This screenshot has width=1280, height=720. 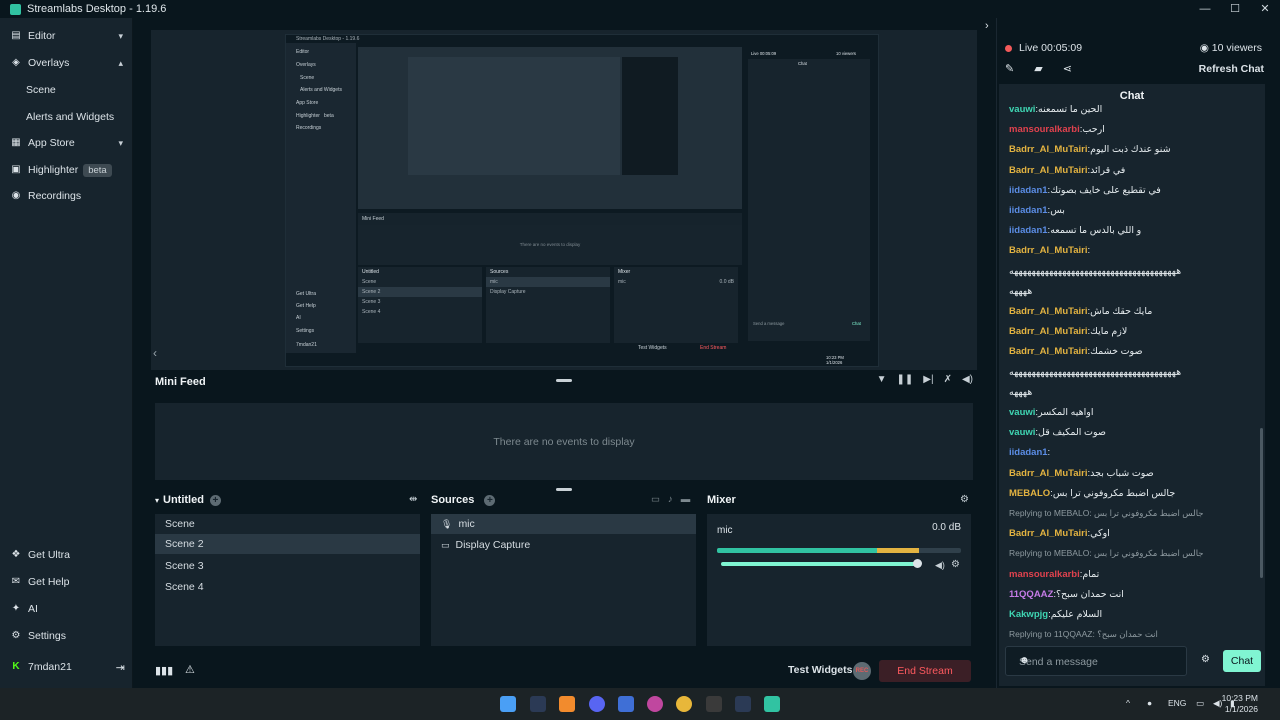 What do you see at coordinates (66, 667) in the screenshot?
I see `sidebar-item-account: K 7mdan21 ⇥` at bounding box center [66, 667].